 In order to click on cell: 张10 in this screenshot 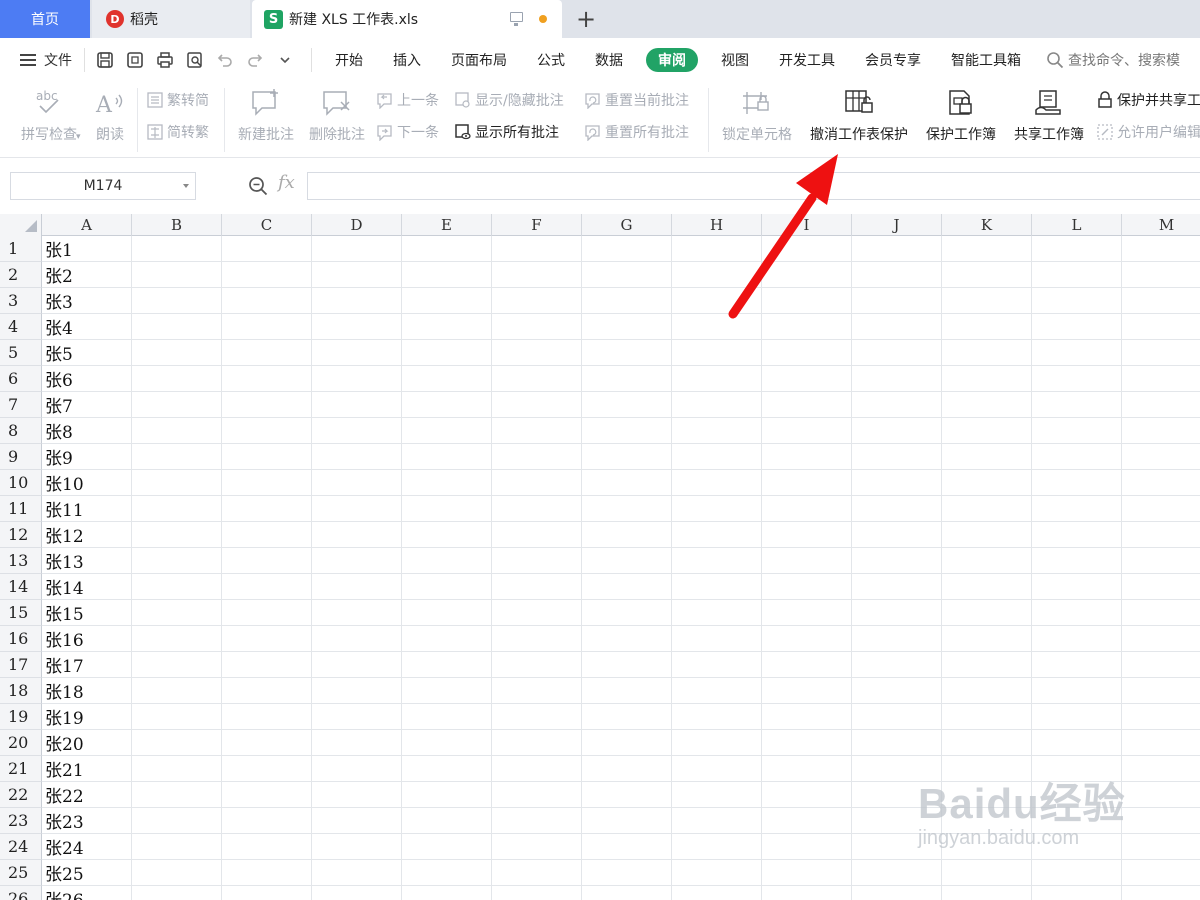, I will do `click(87, 483)`.